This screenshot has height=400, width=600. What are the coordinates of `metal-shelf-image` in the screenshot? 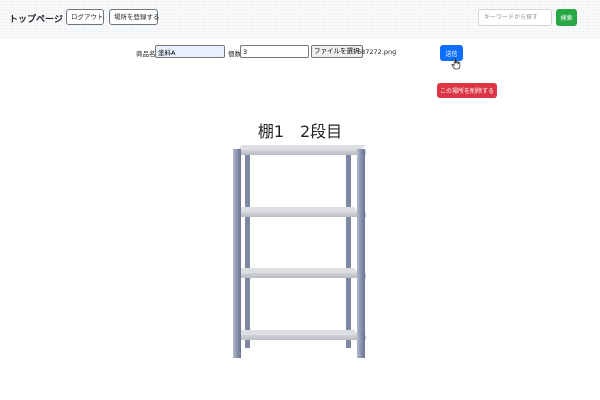 It's located at (299, 251).